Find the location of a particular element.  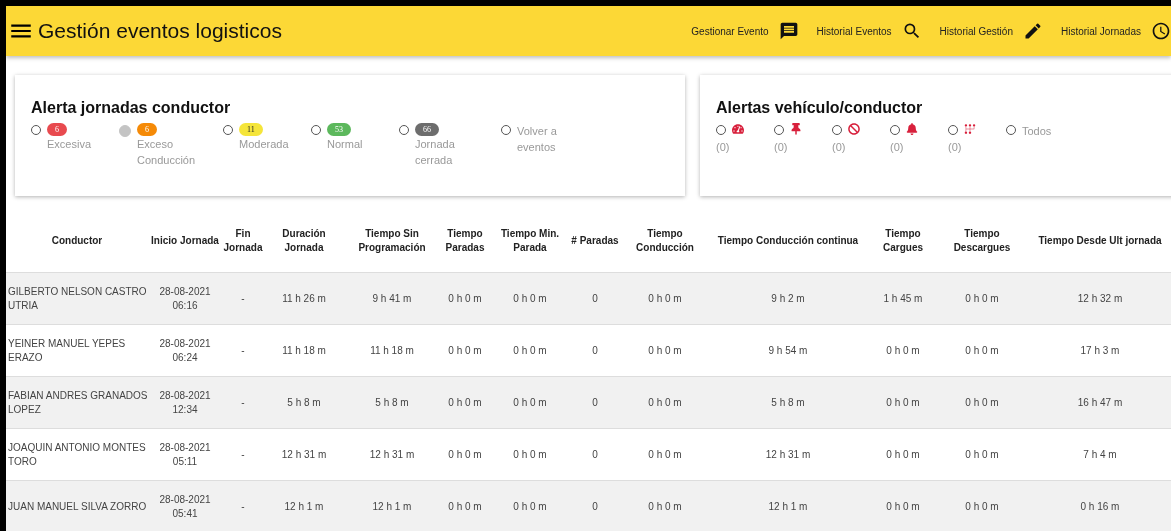

table-cell: JUAN MANUEL SILVA ZORRO is located at coordinates (77, 506).